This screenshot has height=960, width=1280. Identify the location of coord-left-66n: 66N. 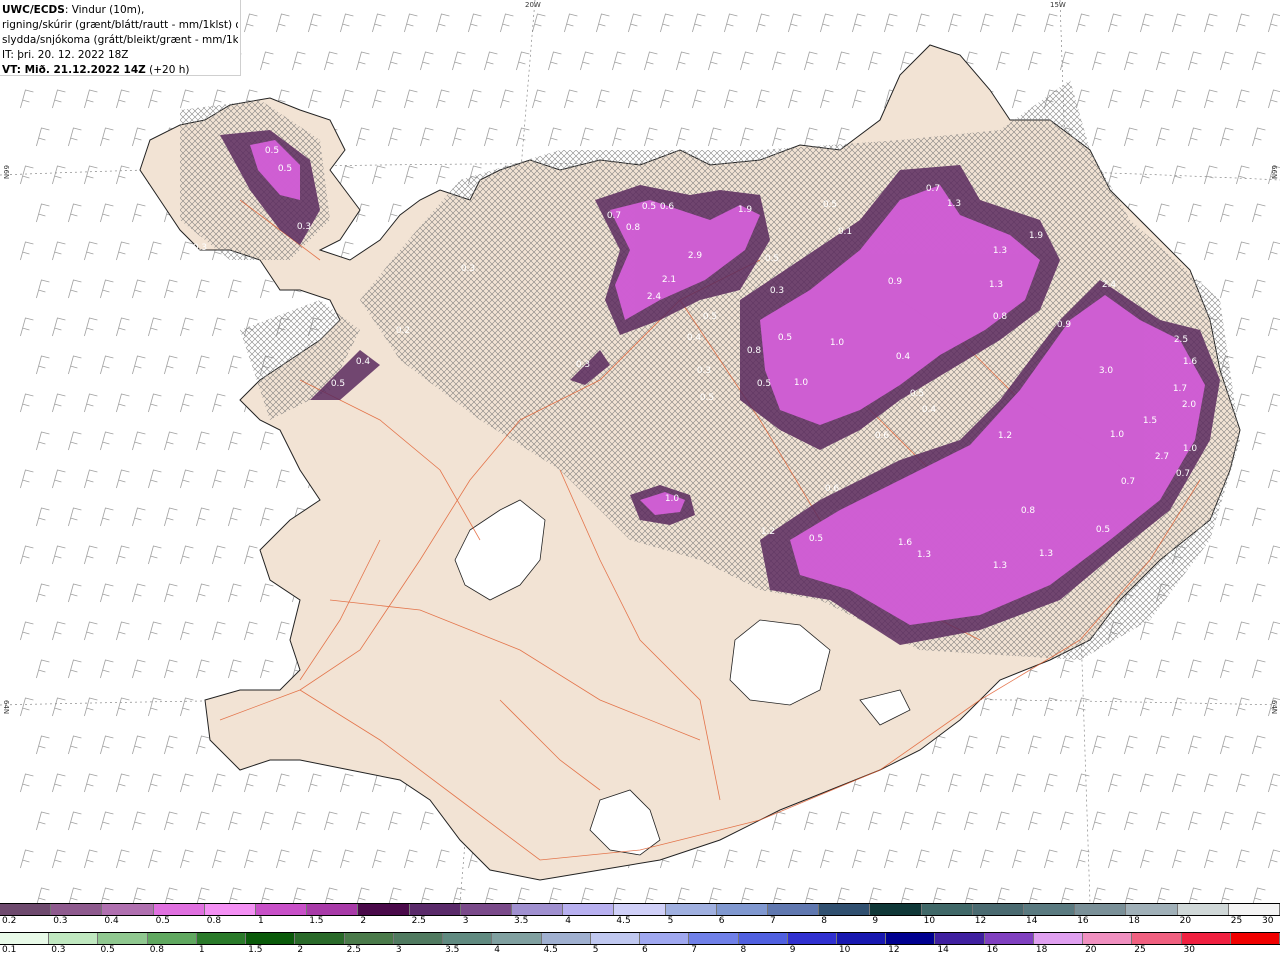
(6, 172).